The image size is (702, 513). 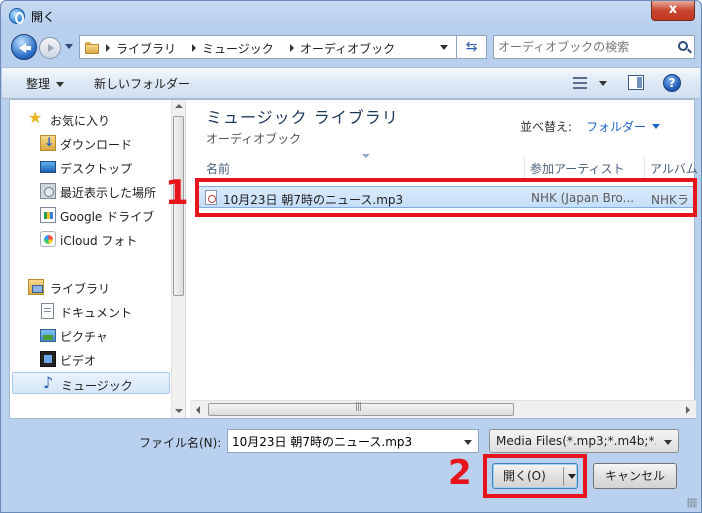 What do you see at coordinates (107, 217) in the screenshot?
I see `sidebar-item-label: Google ドライブ` at bounding box center [107, 217].